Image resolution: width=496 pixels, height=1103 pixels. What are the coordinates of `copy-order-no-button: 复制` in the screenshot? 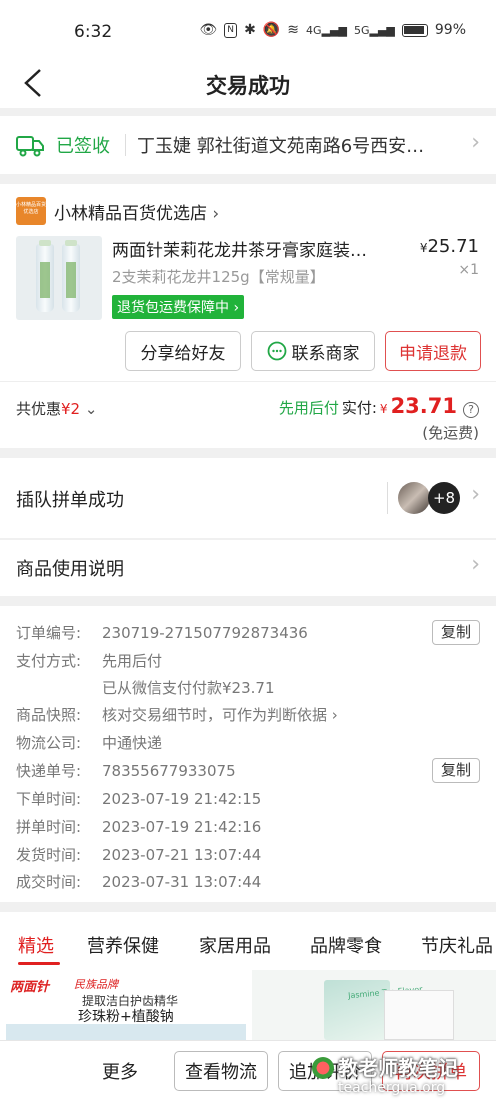 It's located at (456, 632).